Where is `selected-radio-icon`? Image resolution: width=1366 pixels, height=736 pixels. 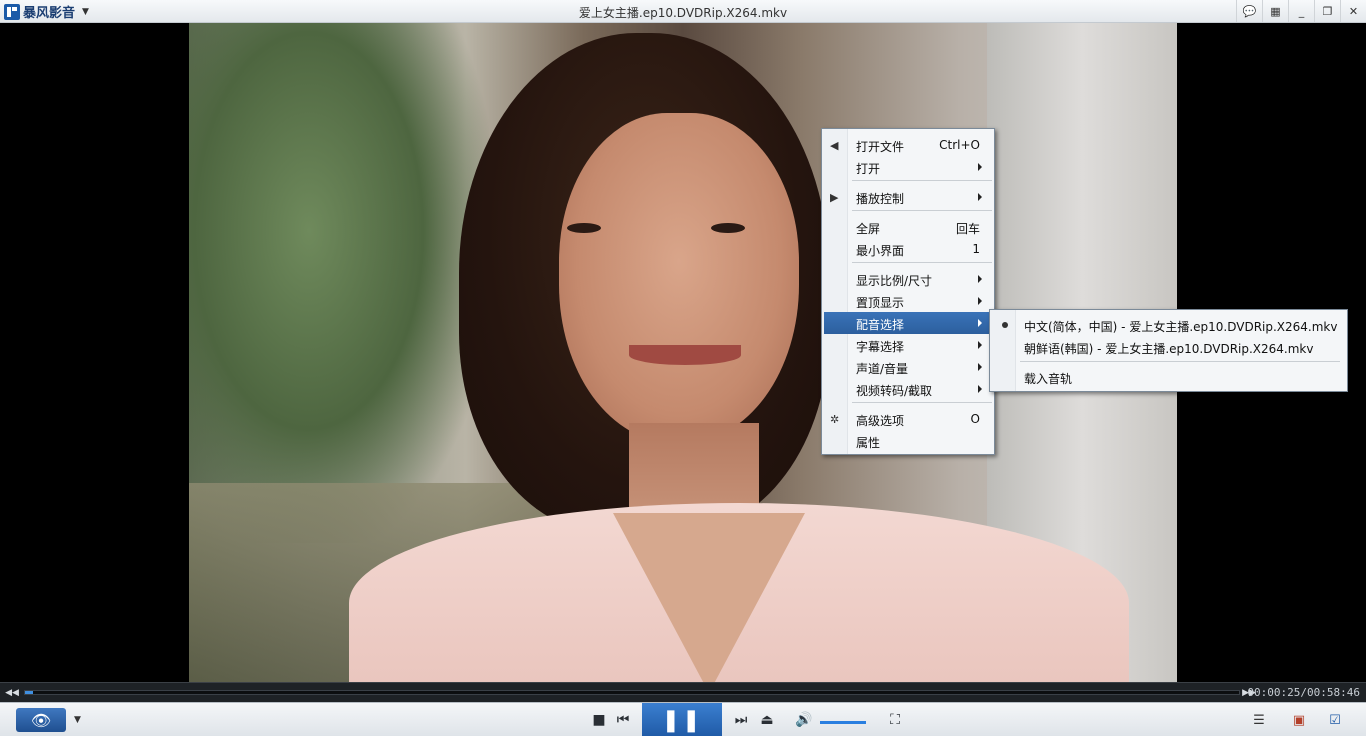 selected-radio-icon is located at coordinates (1005, 325).